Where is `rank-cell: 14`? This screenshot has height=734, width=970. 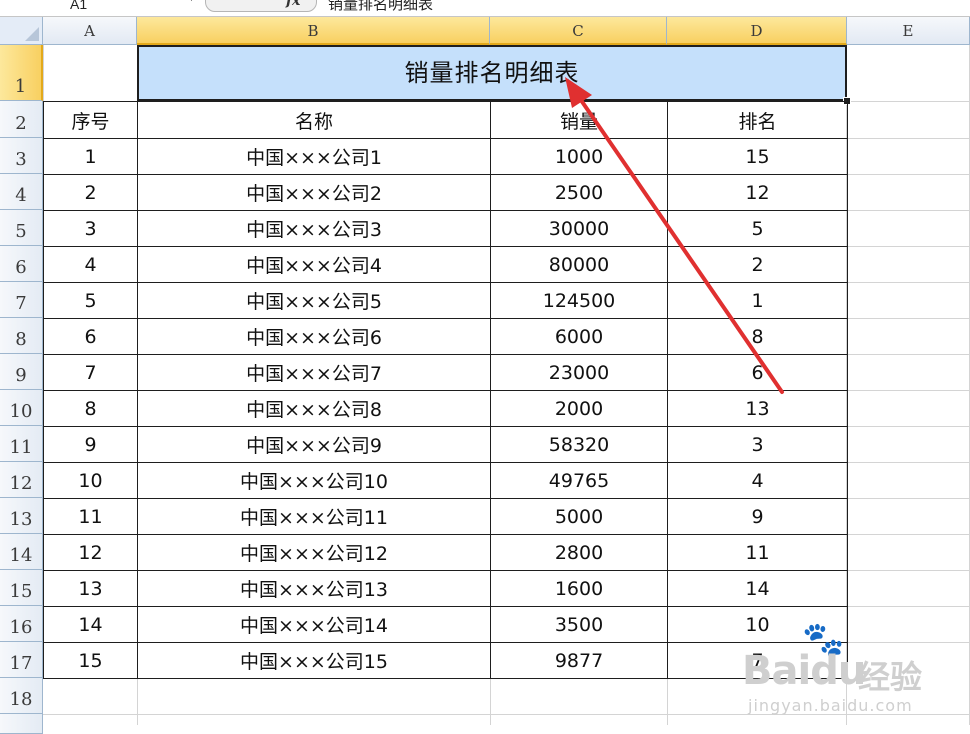
rank-cell: 14 is located at coordinates (757, 588).